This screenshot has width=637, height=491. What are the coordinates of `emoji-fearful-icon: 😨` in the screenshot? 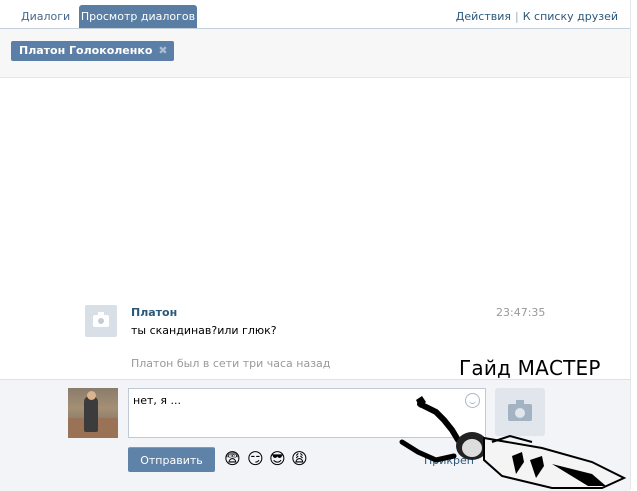 It's located at (232, 459).